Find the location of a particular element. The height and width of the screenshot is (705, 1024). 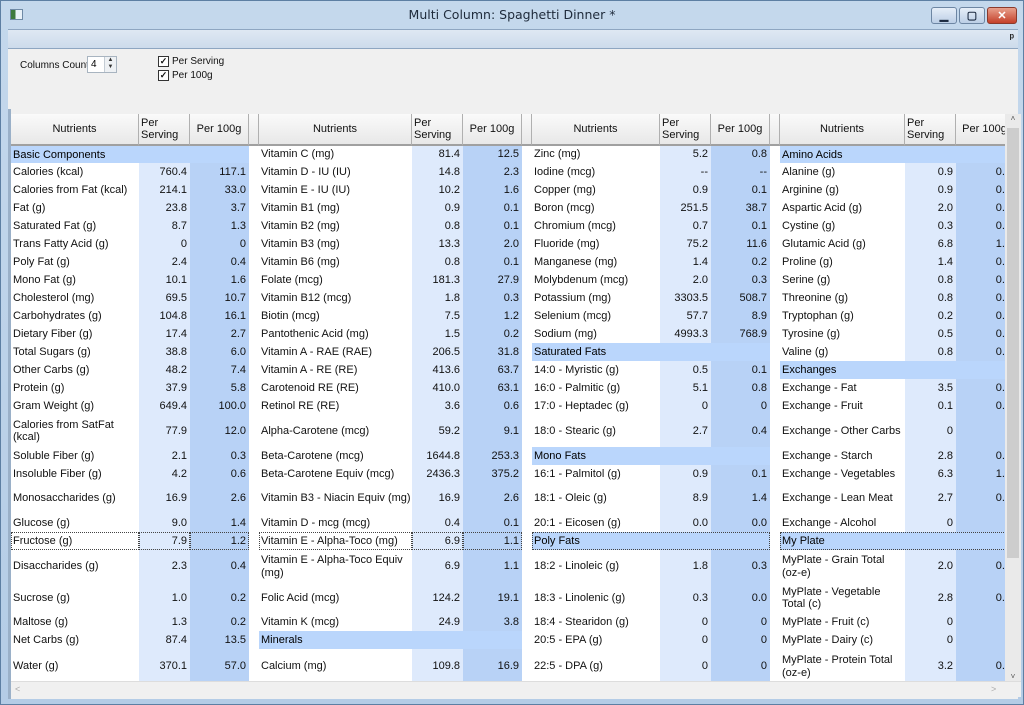

nutrient-name: Sodium (mg) is located at coordinates (596, 334).